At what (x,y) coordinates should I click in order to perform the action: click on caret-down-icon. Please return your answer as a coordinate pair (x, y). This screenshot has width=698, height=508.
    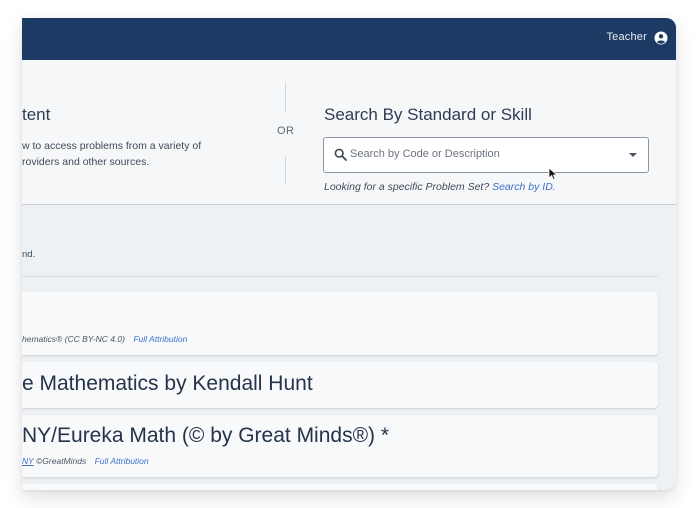
    Looking at the image, I should click on (633, 155).